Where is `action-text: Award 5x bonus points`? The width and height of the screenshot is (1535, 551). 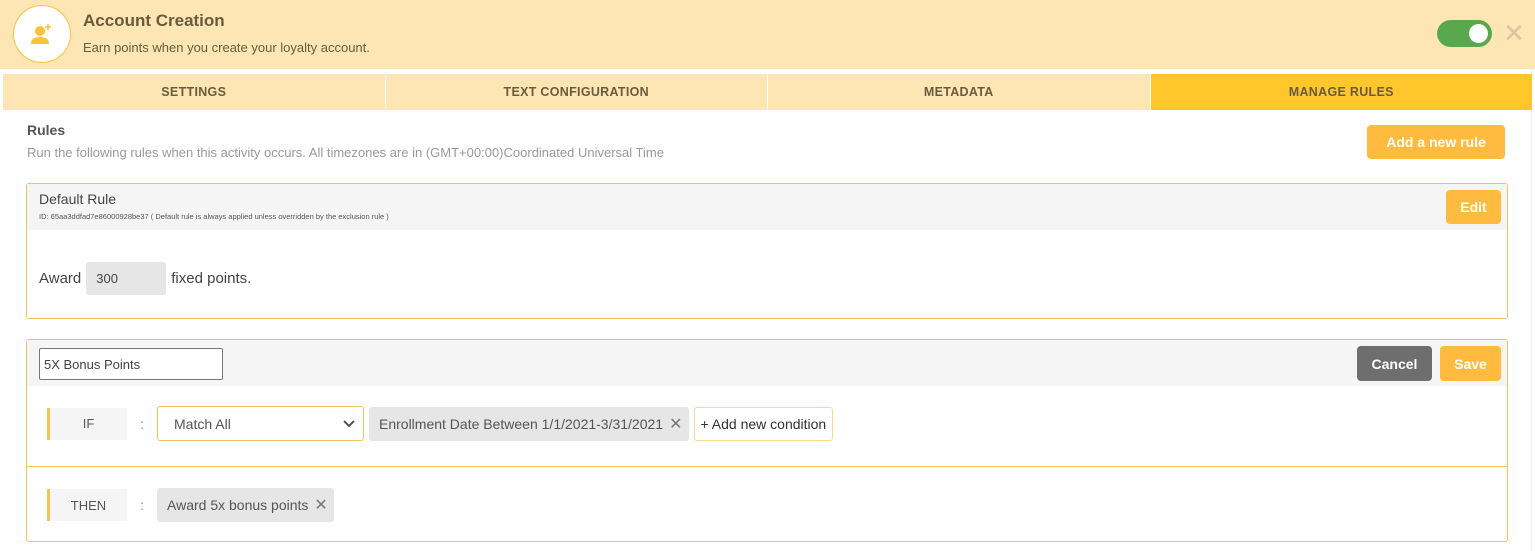
action-text: Award 5x bonus points is located at coordinates (238, 505).